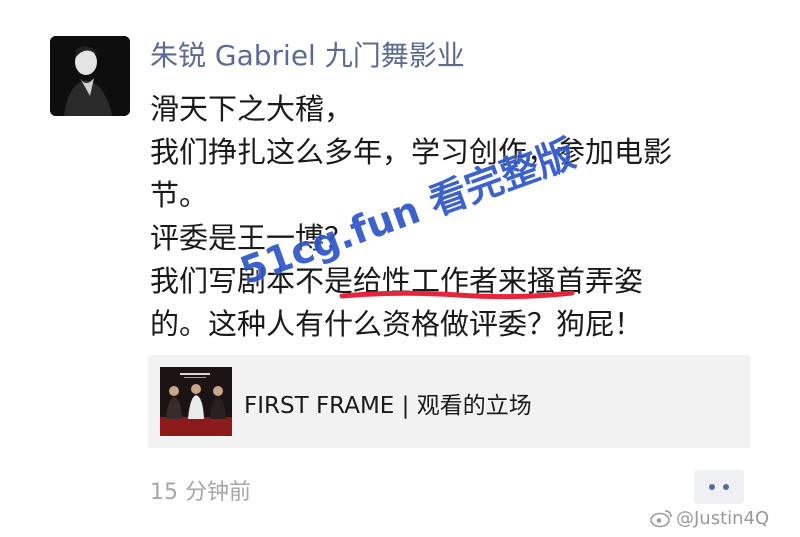 Image resolution: width=800 pixels, height=537 pixels. Describe the element at coordinates (397, 324) in the screenshot. I see `post-line: 的。这种人有什么资格做评委？狗屁！` at that location.